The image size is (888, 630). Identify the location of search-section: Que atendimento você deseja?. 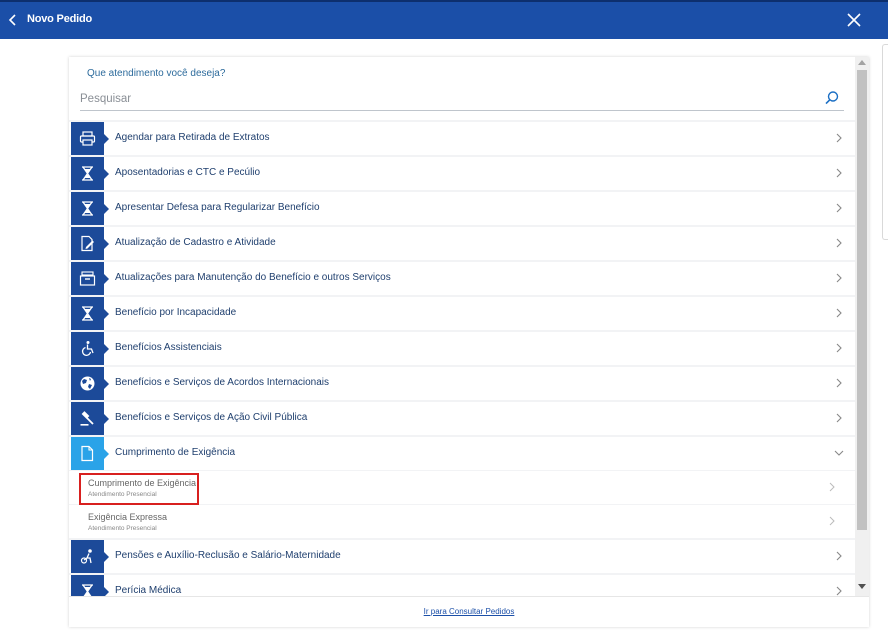
(462, 88).